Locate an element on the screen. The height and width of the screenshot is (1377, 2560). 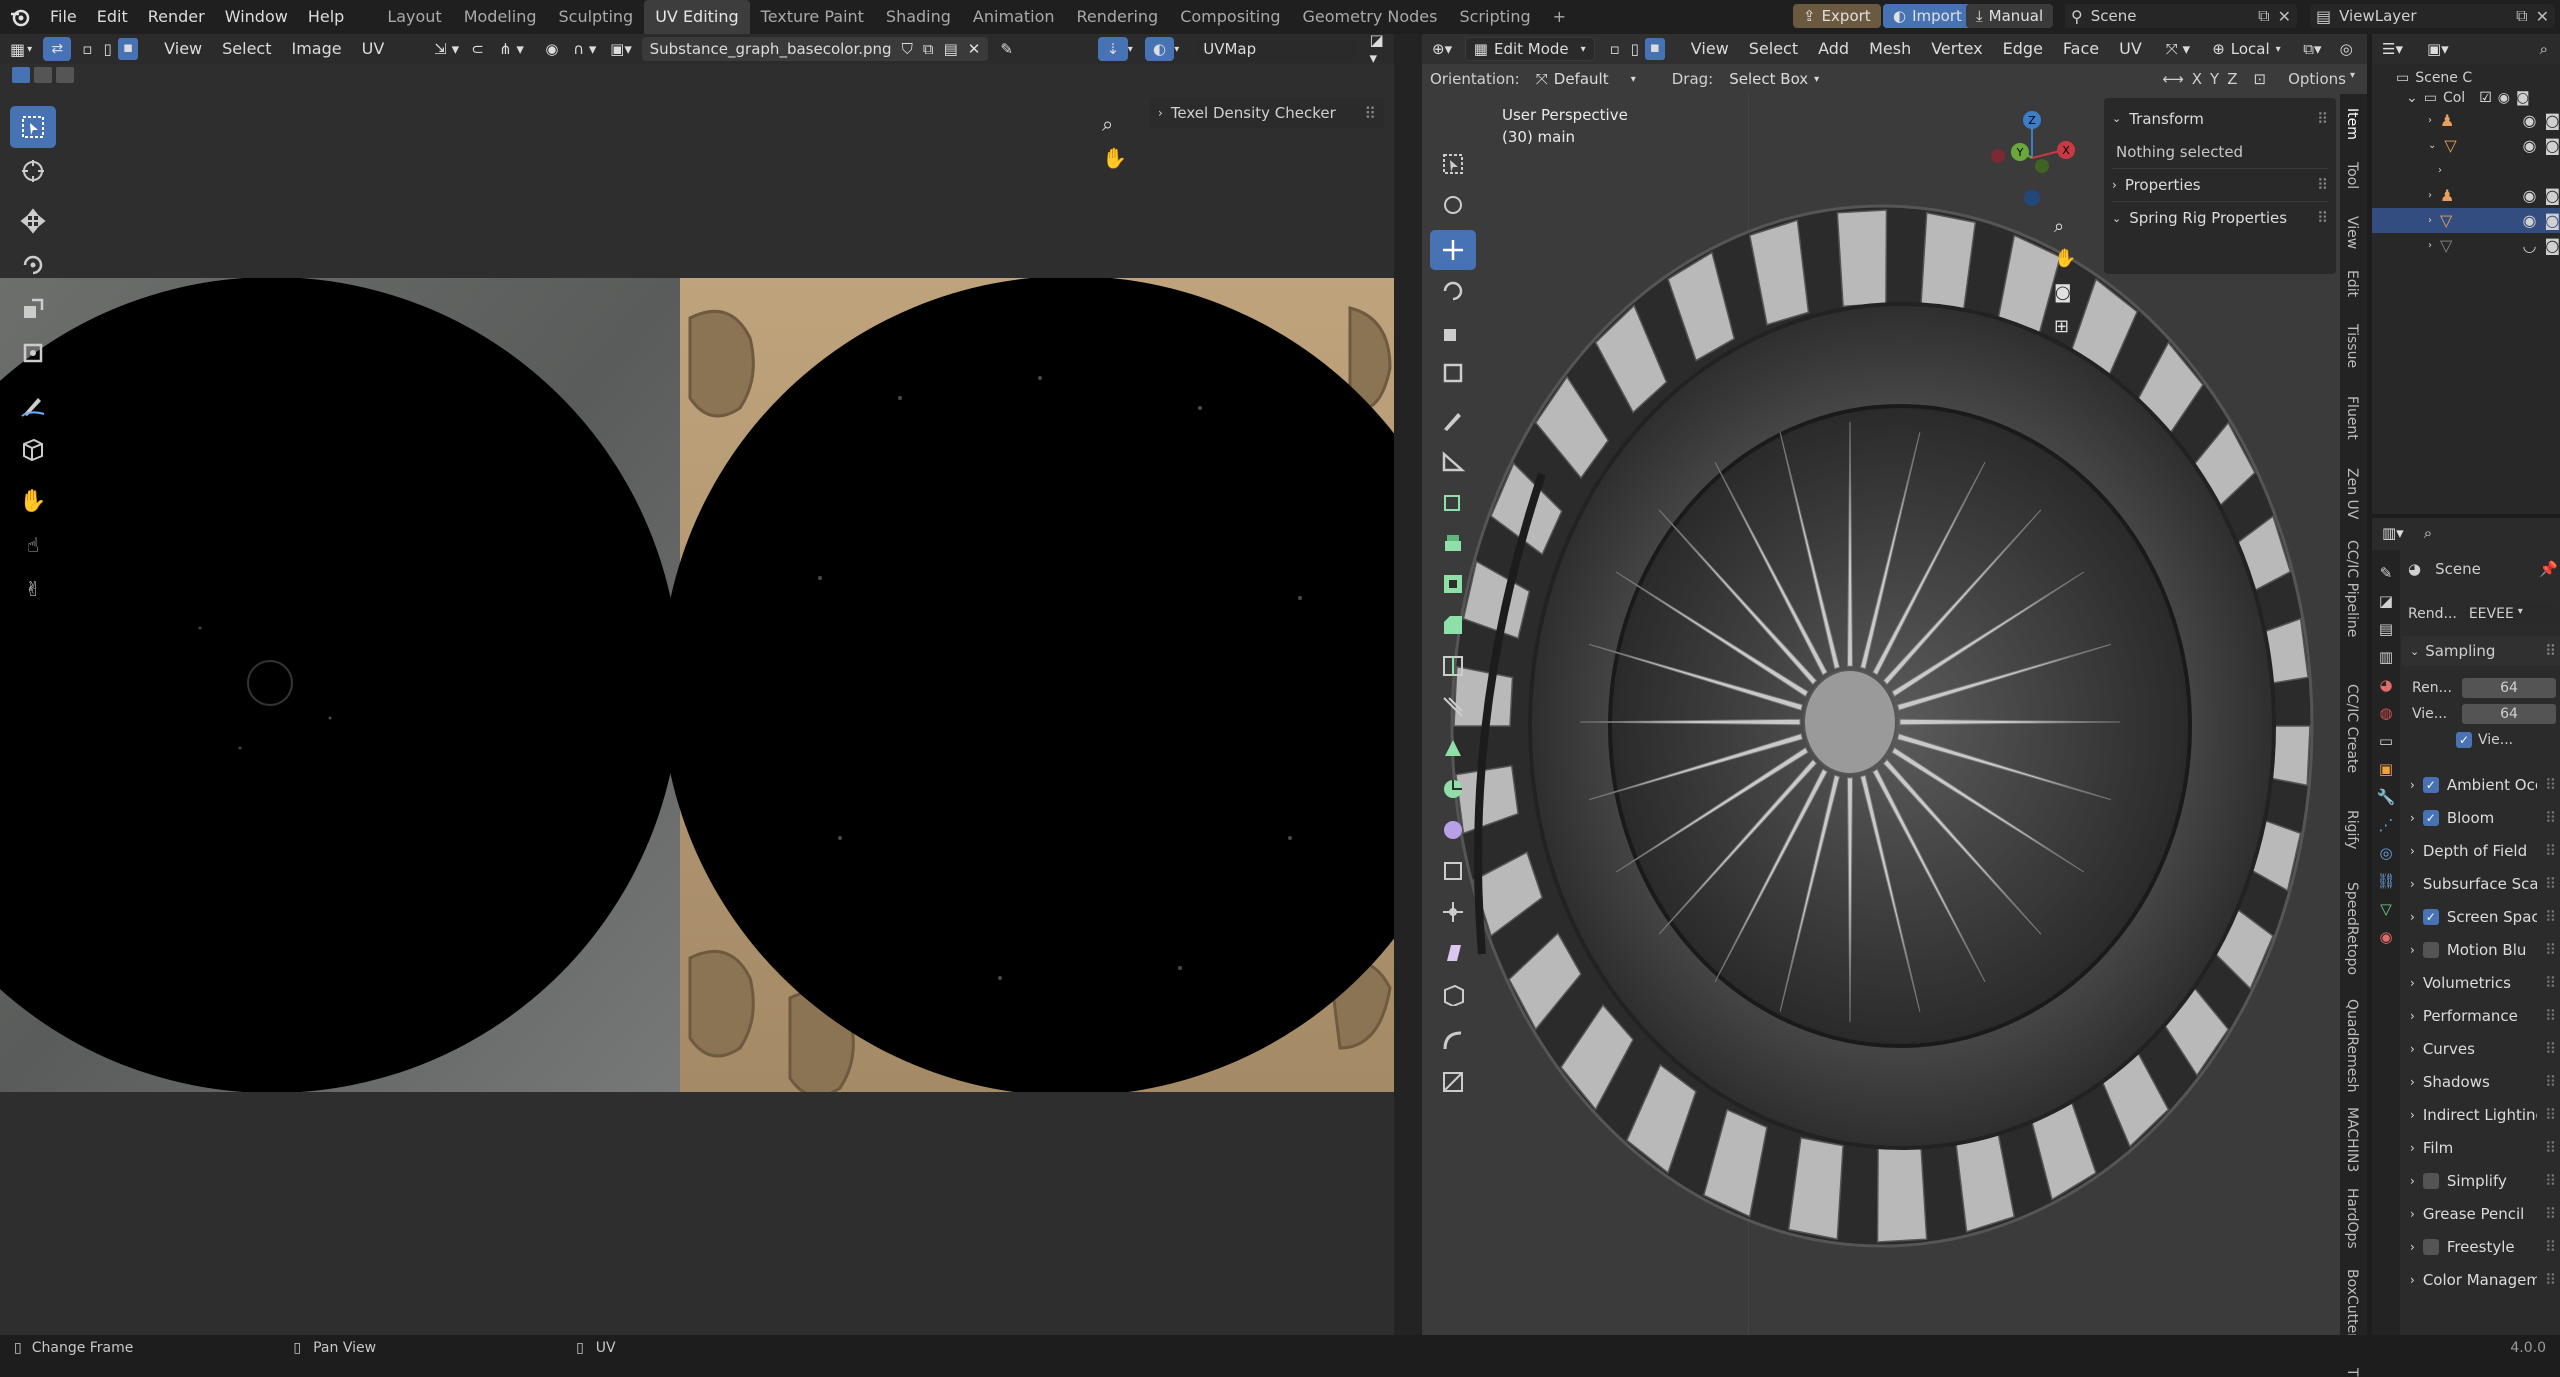
render-panel-film: › Film ⠿ is located at coordinates (2481, 1147).